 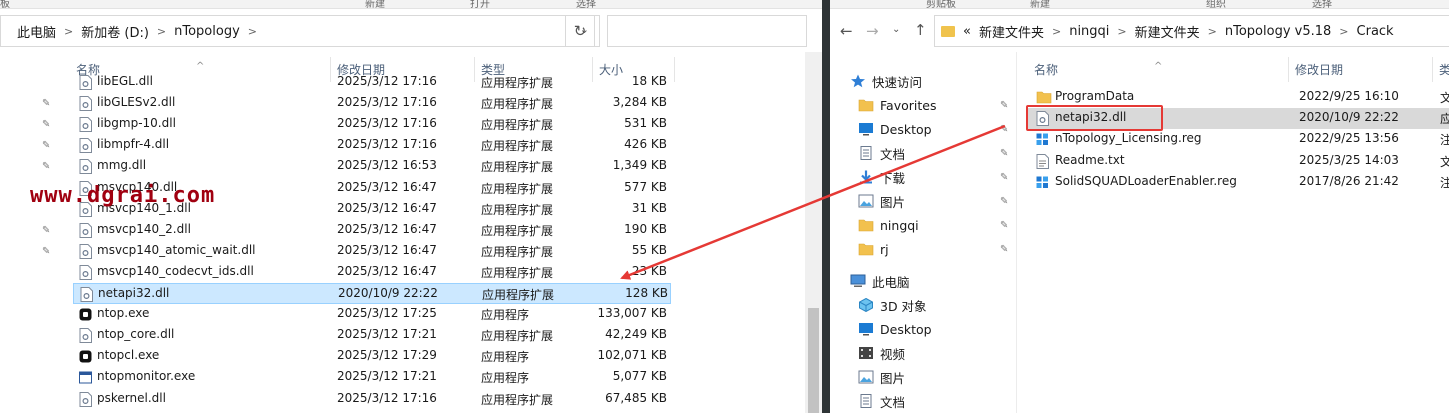 What do you see at coordinates (908, 105) in the screenshot?
I see `nav-item-label: Favorites` at bounding box center [908, 105].